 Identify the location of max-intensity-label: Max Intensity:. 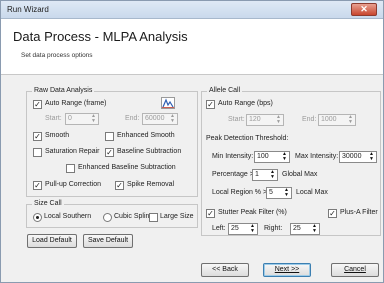
(317, 156).